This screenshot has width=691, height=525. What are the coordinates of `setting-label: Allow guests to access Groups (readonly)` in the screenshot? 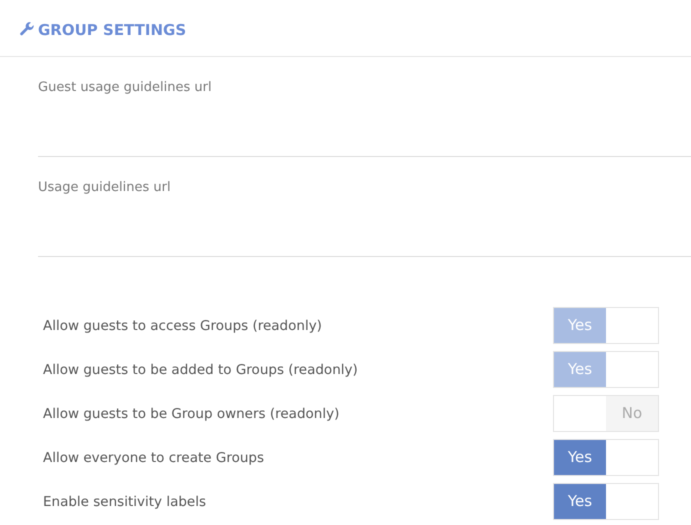 It's located at (182, 326).